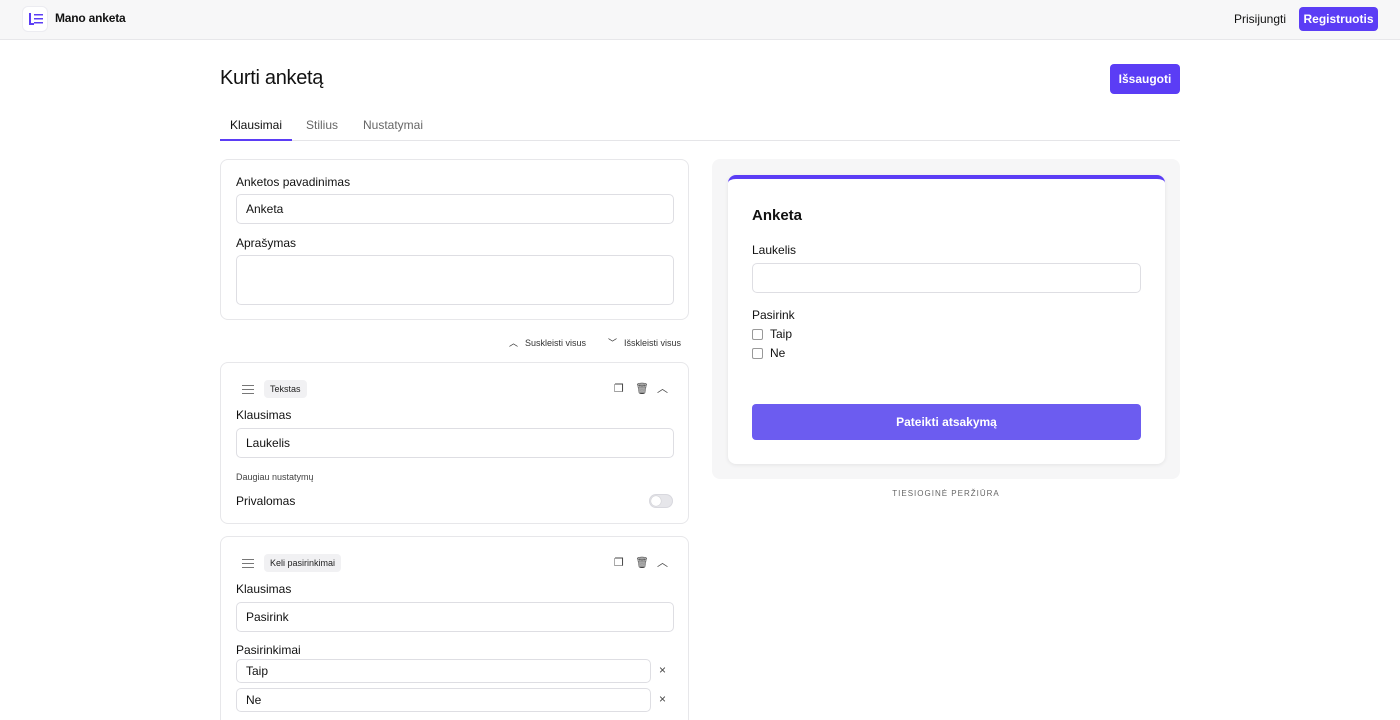 This screenshot has height=720, width=1400. Describe the element at coordinates (653, 343) in the screenshot. I see `expand-all-label: Išskleisti visus` at that location.